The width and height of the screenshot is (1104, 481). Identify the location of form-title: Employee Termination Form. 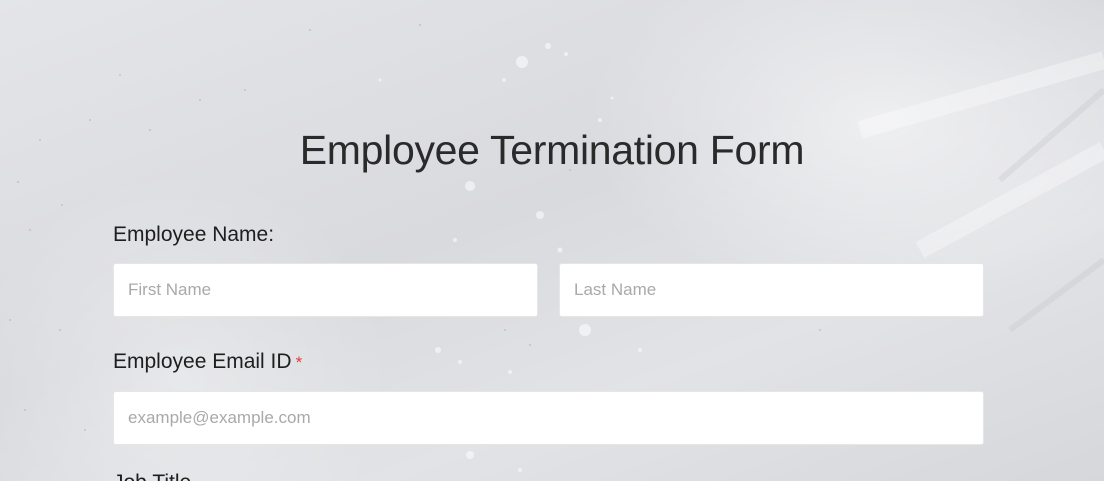
(552, 150).